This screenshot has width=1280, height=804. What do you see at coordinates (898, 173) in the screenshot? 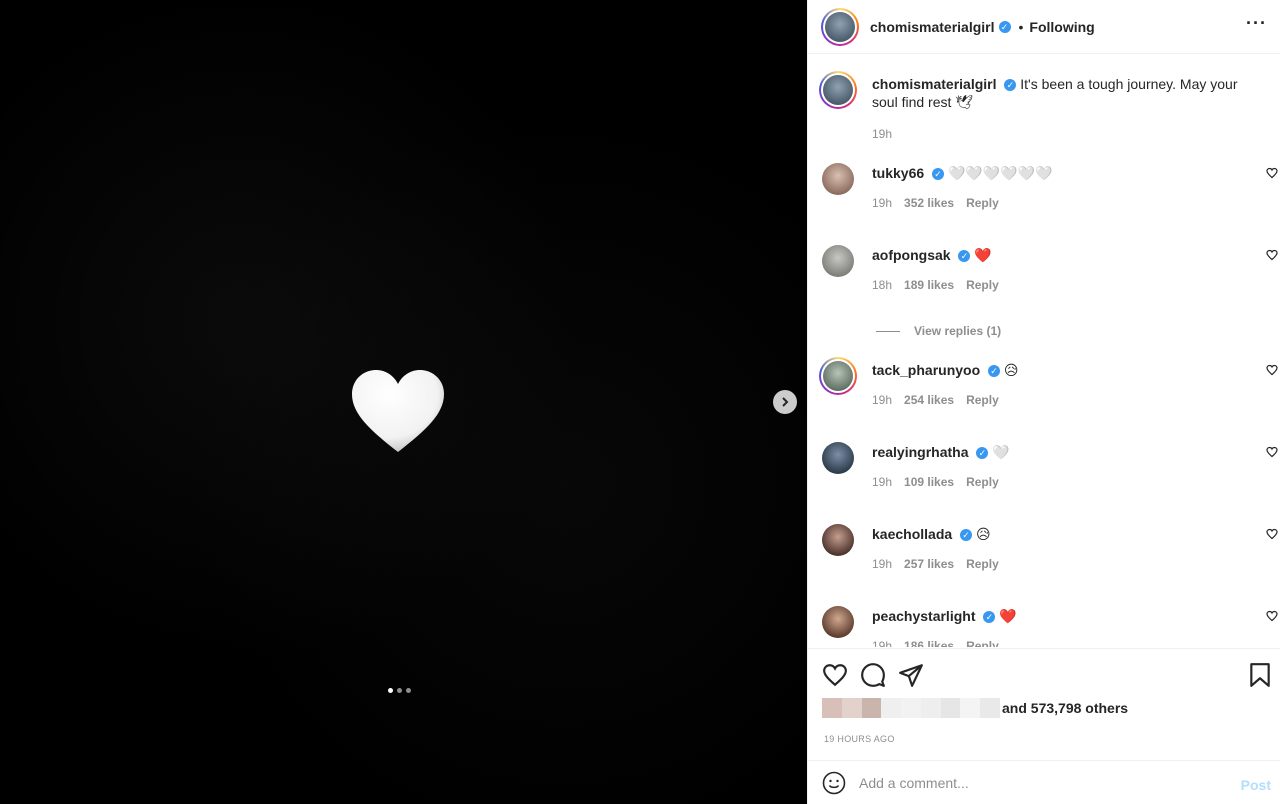
I see `comment-username: tukky66` at bounding box center [898, 173].